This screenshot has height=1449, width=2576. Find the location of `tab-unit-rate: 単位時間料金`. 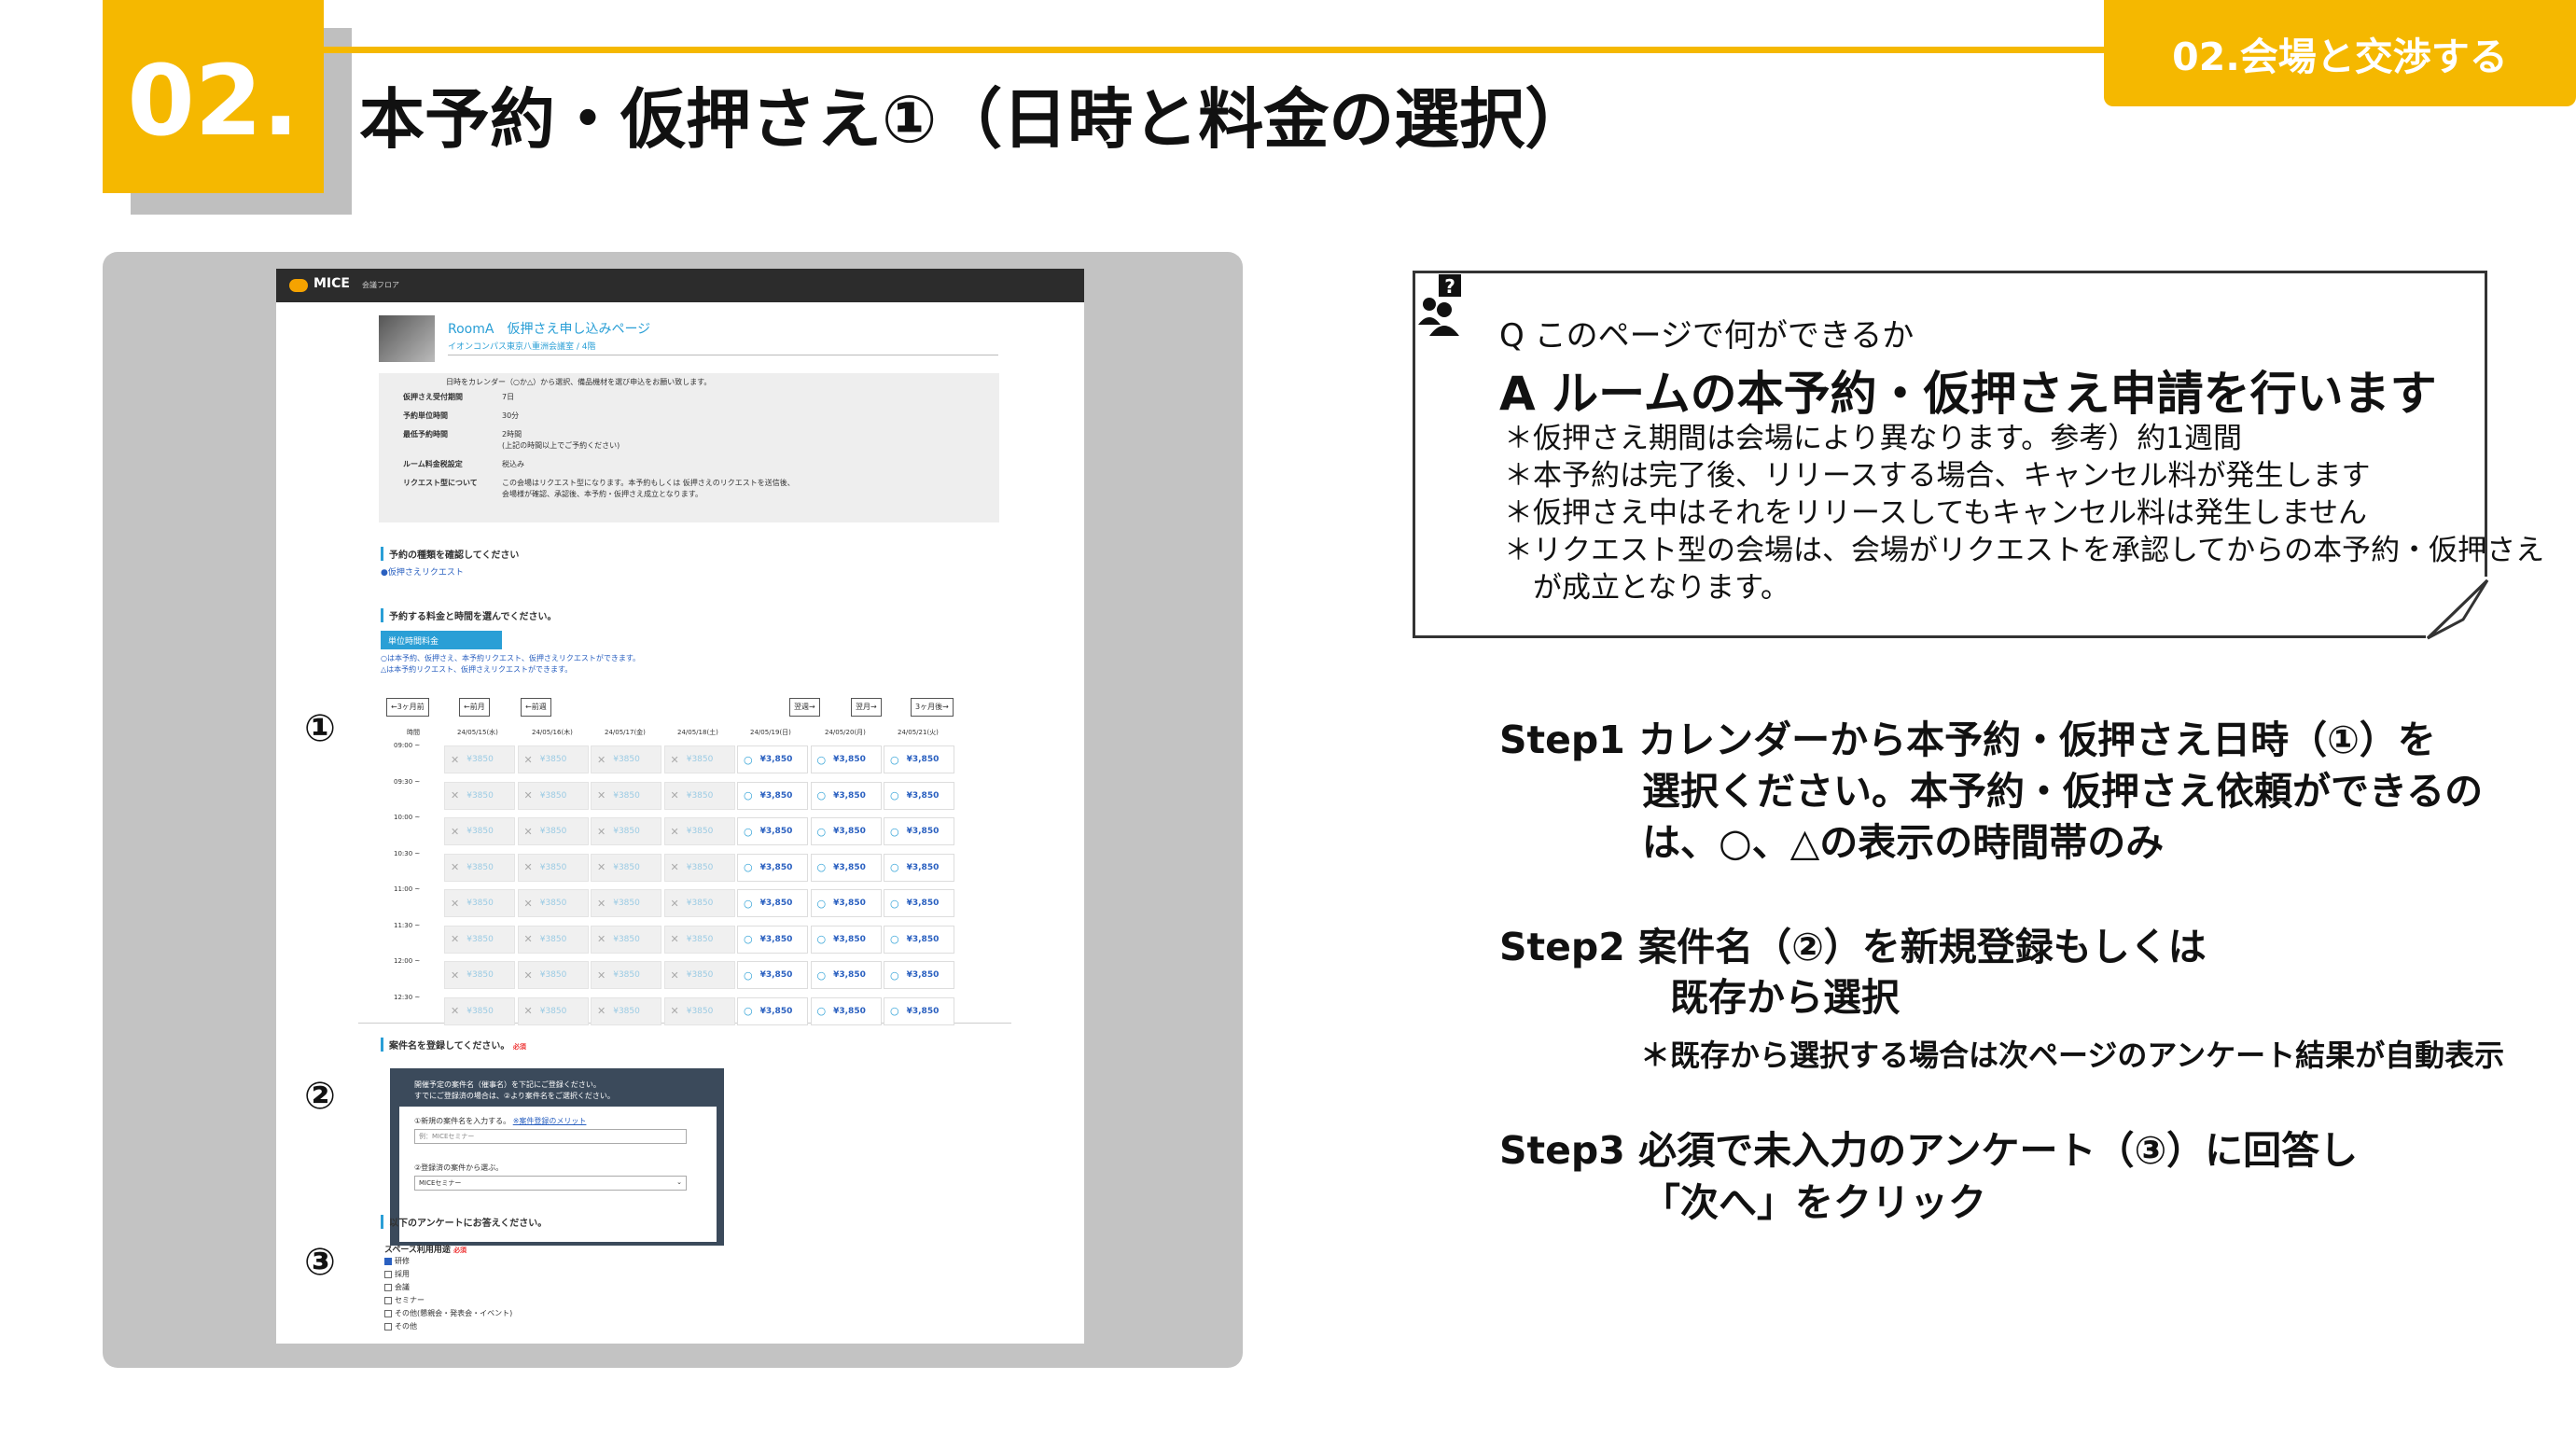

tab-unit-rate: 単位時間料金 is located at coordinates (441, 640).